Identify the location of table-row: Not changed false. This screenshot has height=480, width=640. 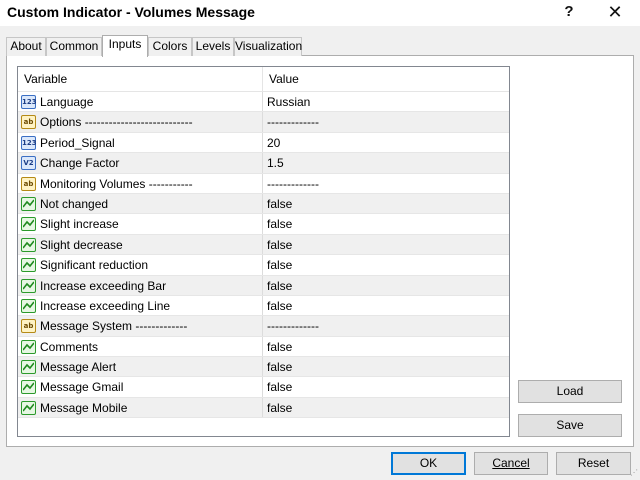
(263, 204).